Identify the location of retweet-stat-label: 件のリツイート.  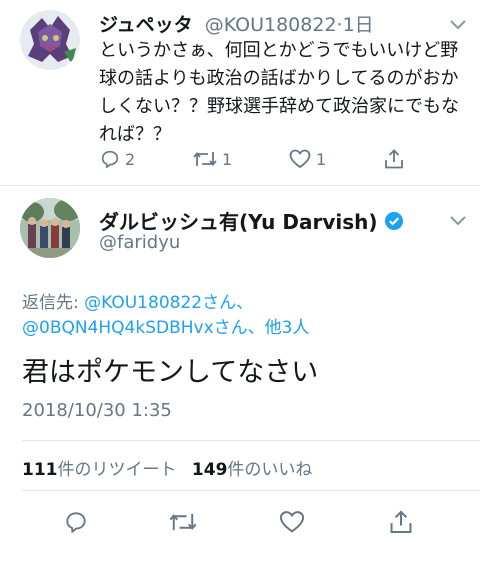
(117, 470).